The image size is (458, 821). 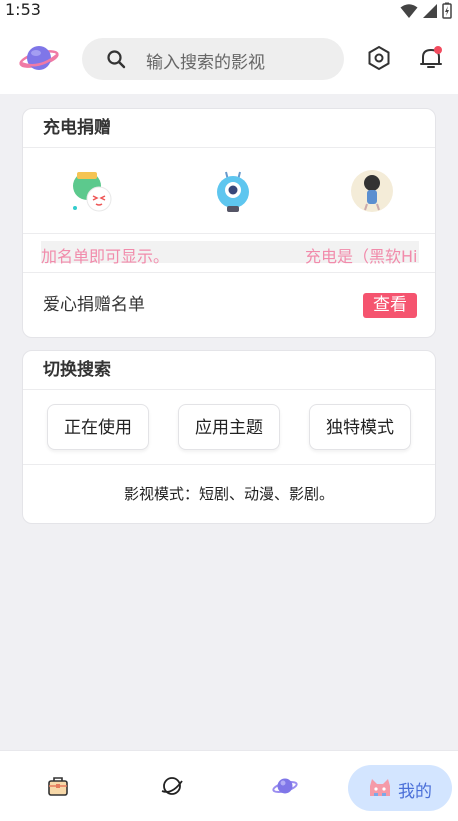 I want to click on donor-list-label: 爱心捐赠名单, so click(x=94, y=305).